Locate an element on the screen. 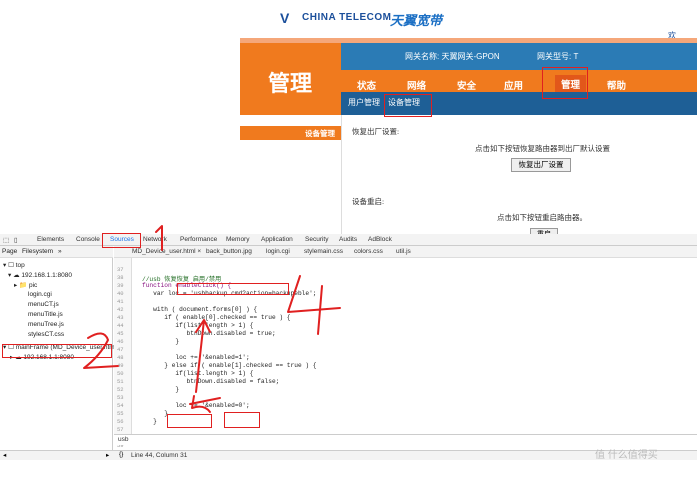 This screenshot has height=493, width=697. line-number: 47 is located at coordinates (120, 349).